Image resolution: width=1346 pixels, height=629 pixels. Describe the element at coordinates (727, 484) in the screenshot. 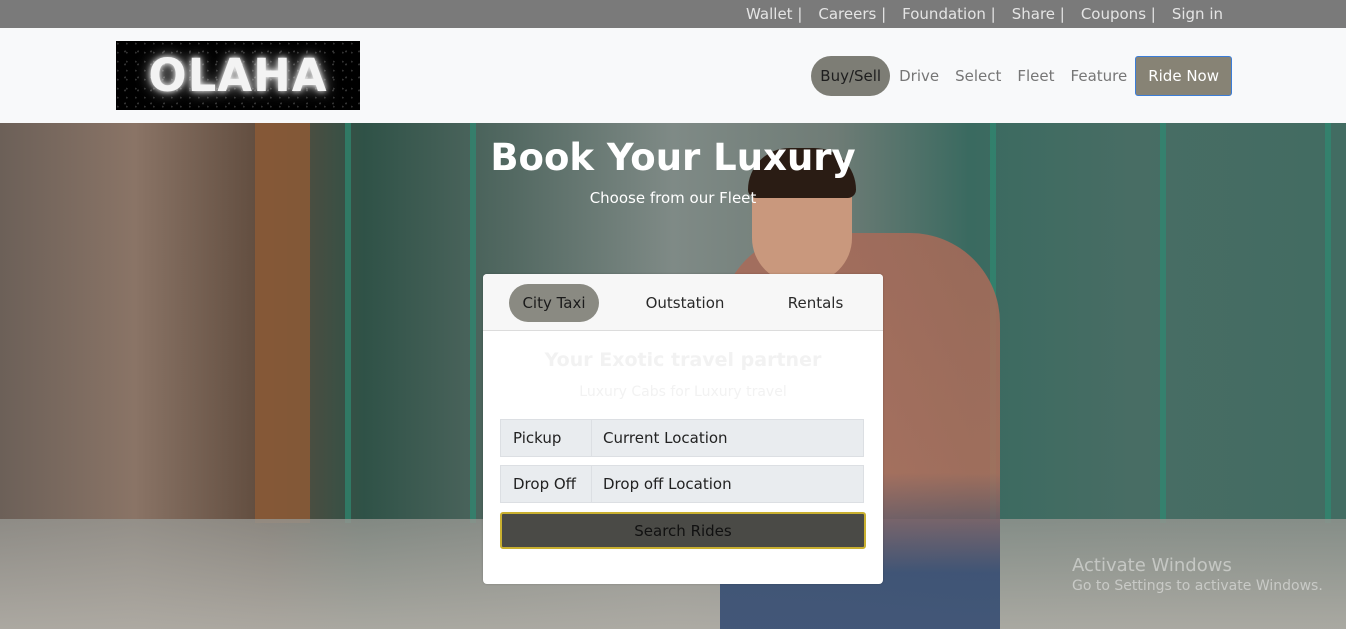

I see `dropoff-input: Drop off Location` at that location.